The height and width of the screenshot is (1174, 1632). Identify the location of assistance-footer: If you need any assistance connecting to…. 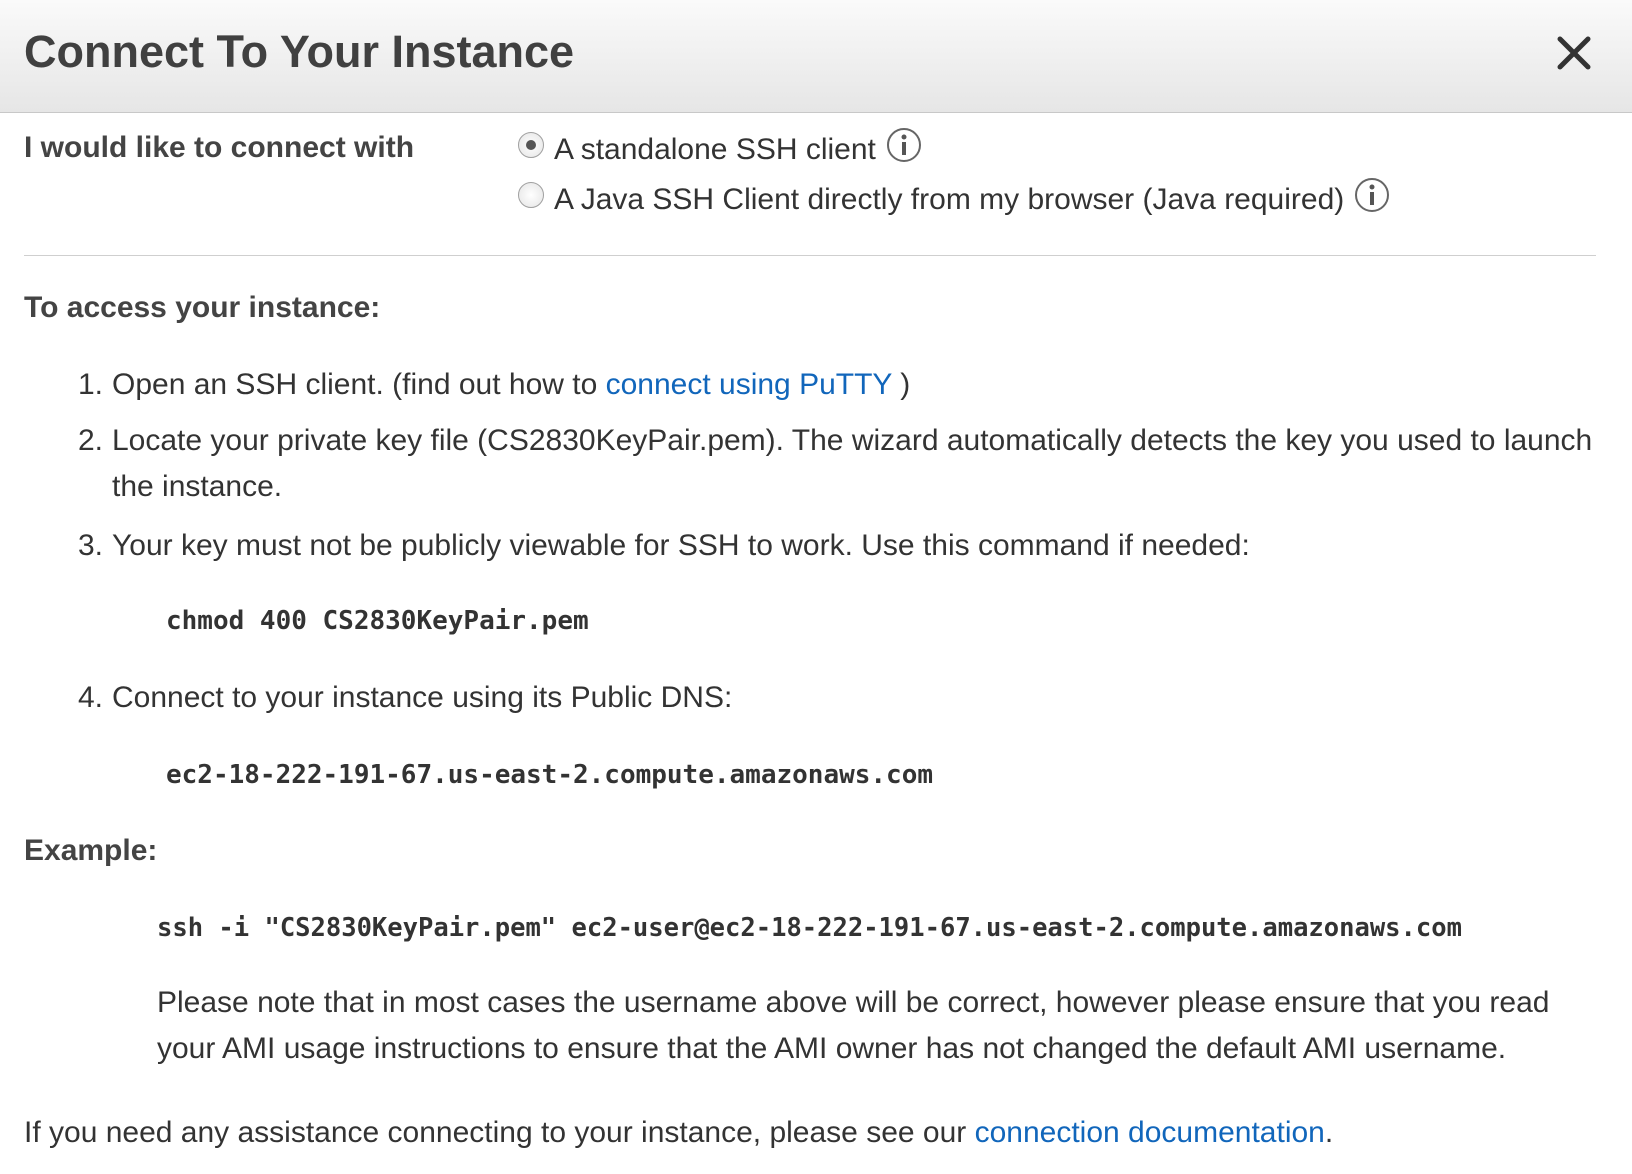
(678, 1133).